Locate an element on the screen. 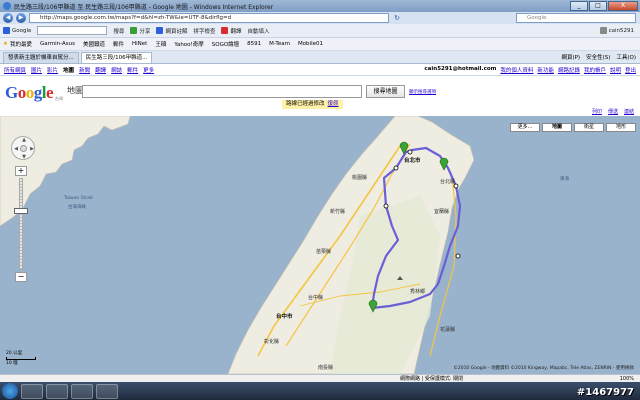 This screenshot has width=640, height=400. toolbar-google-label: Google is located at coordinates (17, 30).